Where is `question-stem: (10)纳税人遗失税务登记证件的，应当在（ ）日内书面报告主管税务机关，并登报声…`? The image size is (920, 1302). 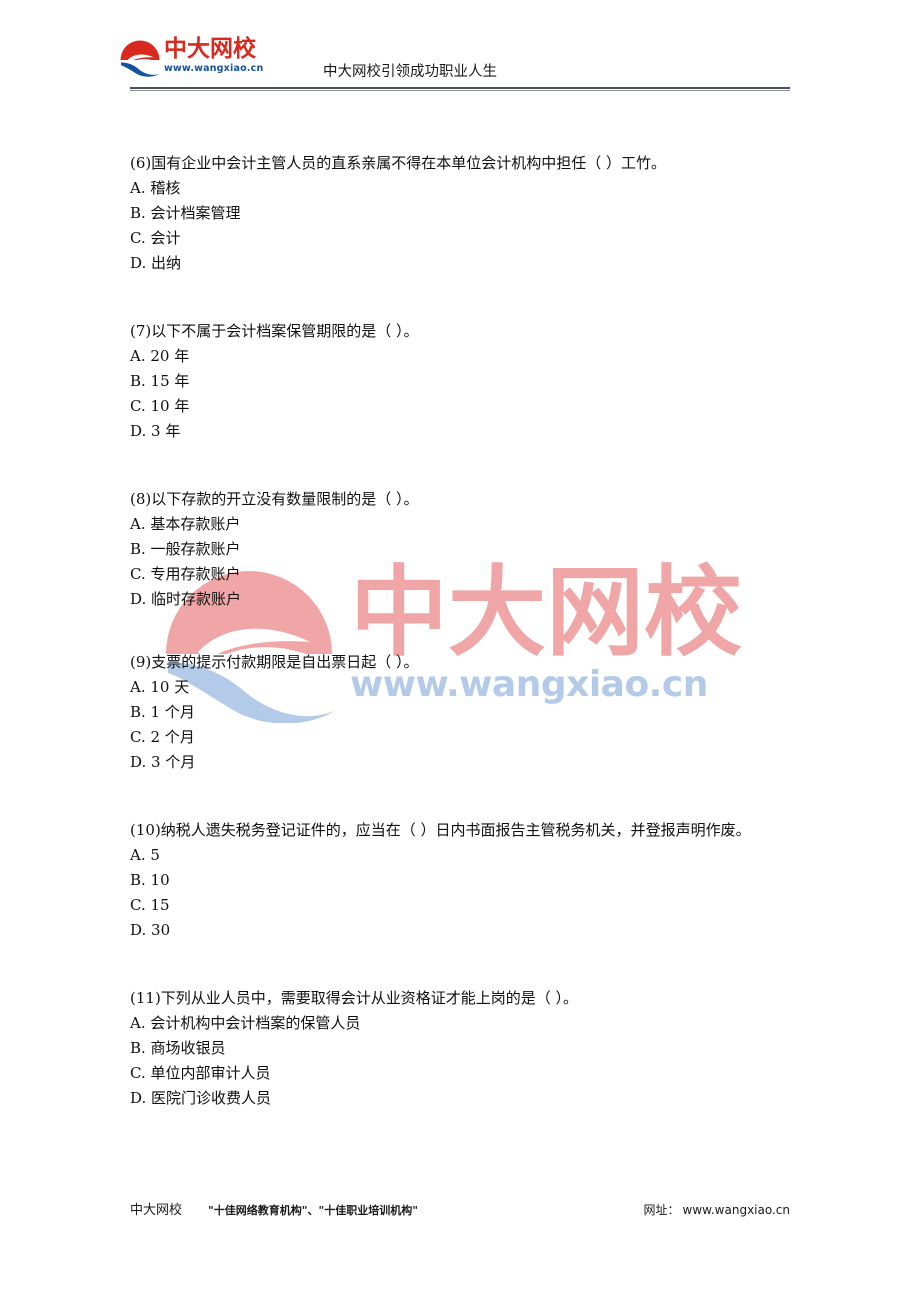 question-stem: (10)纳税人遗失税务登记证件的，应当在（ ）日内书面报告主管税务机关，并登报声… is located at coordinates (440, 830).